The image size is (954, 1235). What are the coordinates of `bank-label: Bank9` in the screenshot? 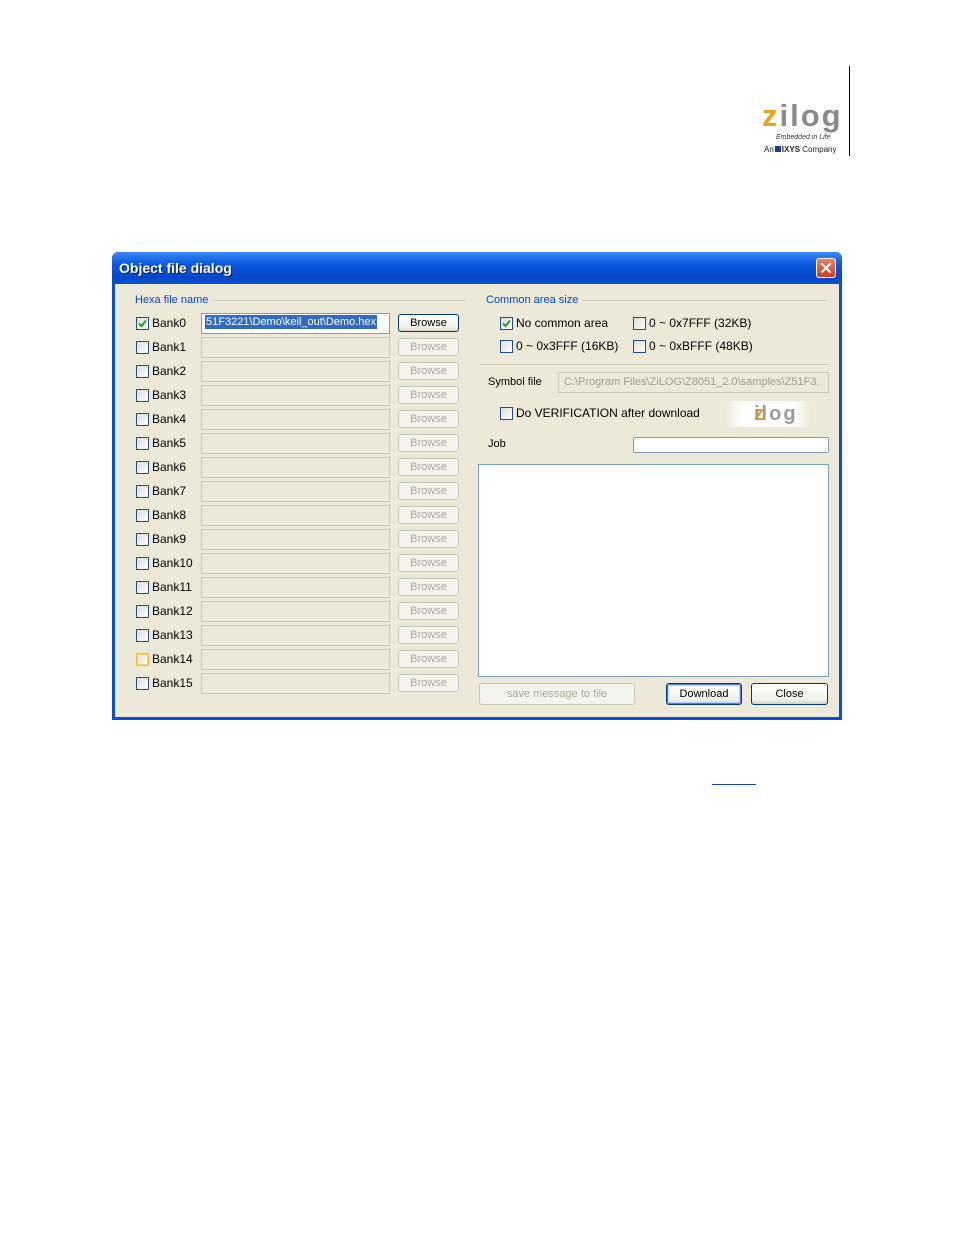 It's located at (169, 539).